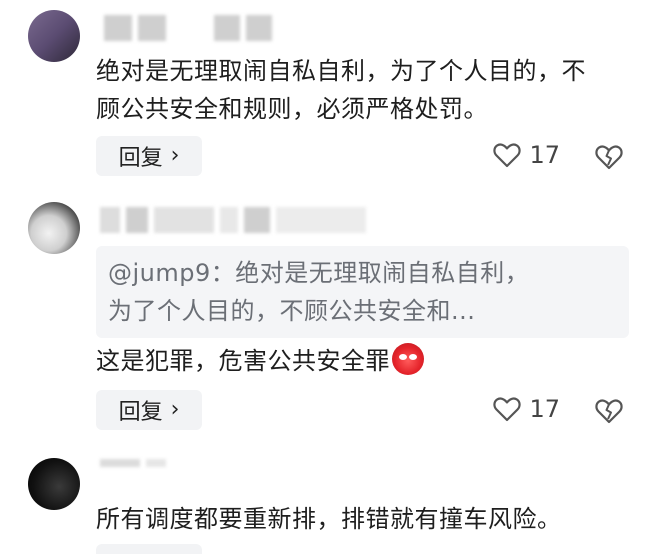  Describe the element at coordinates (341, 71) in the screenshot. I see `comment-text-line: 绝对是无理取闹自私自利，为了个人目的，不` at that location.